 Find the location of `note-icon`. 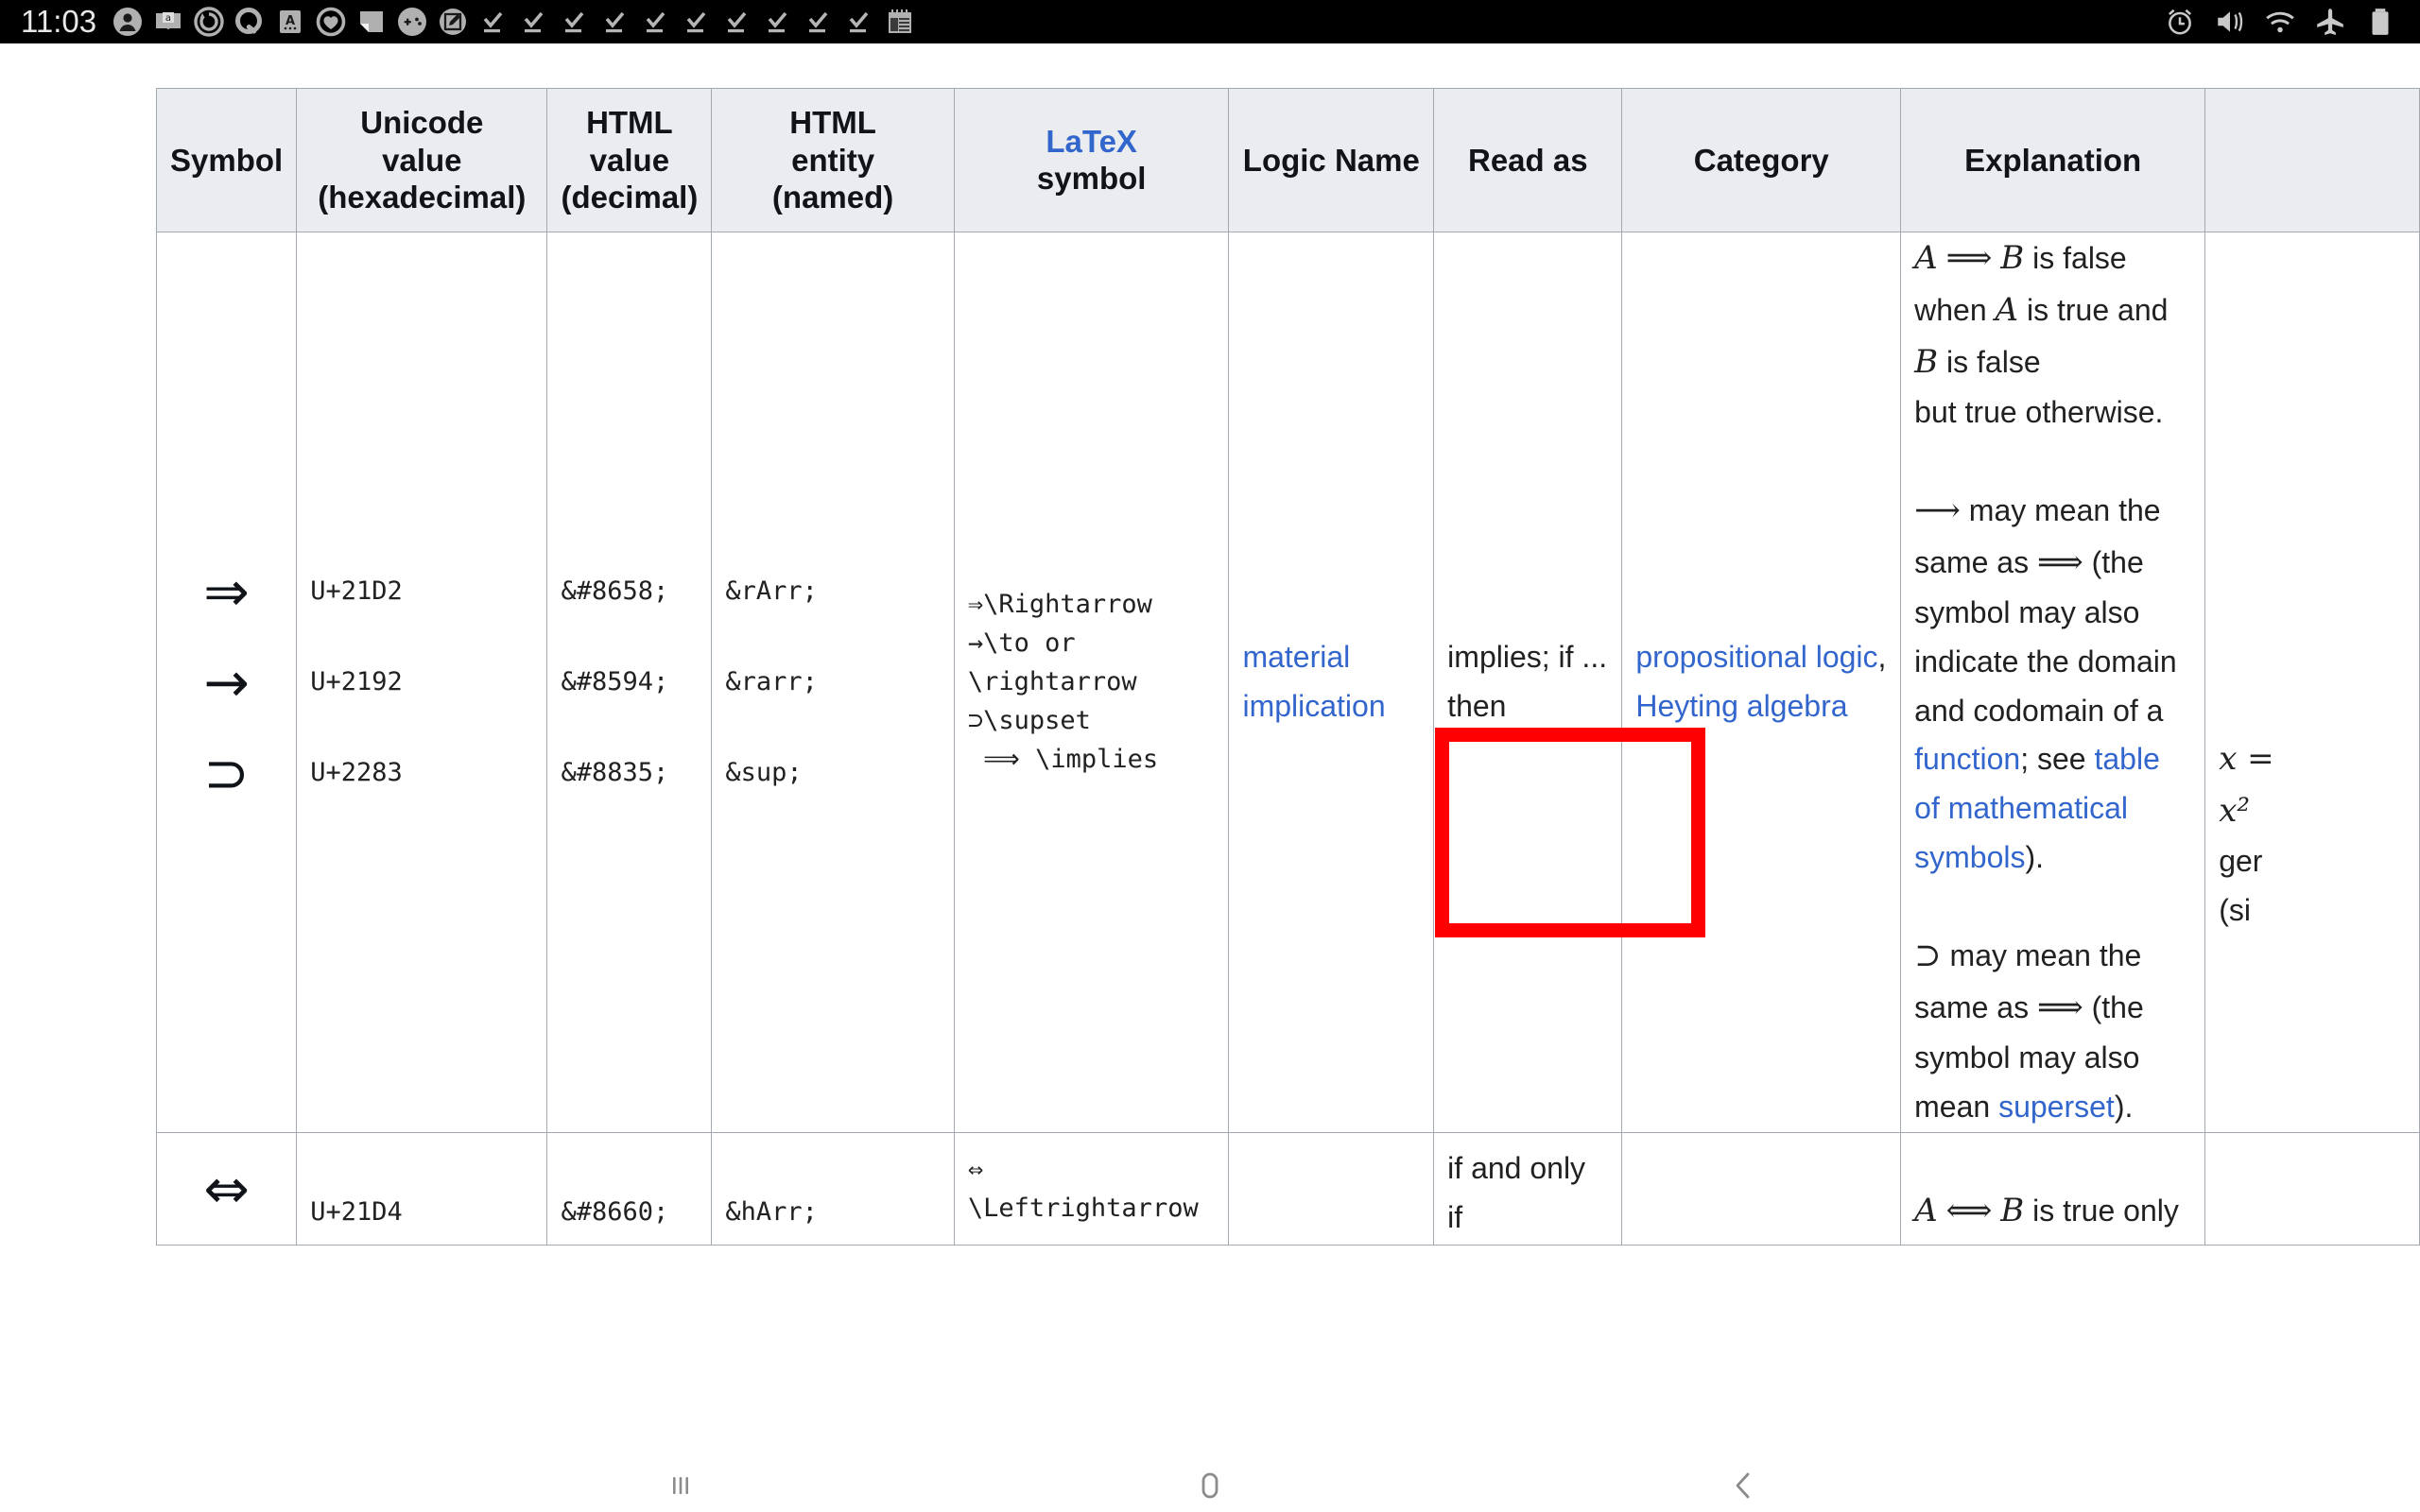

note-icon is located at coordinates (371, 22).